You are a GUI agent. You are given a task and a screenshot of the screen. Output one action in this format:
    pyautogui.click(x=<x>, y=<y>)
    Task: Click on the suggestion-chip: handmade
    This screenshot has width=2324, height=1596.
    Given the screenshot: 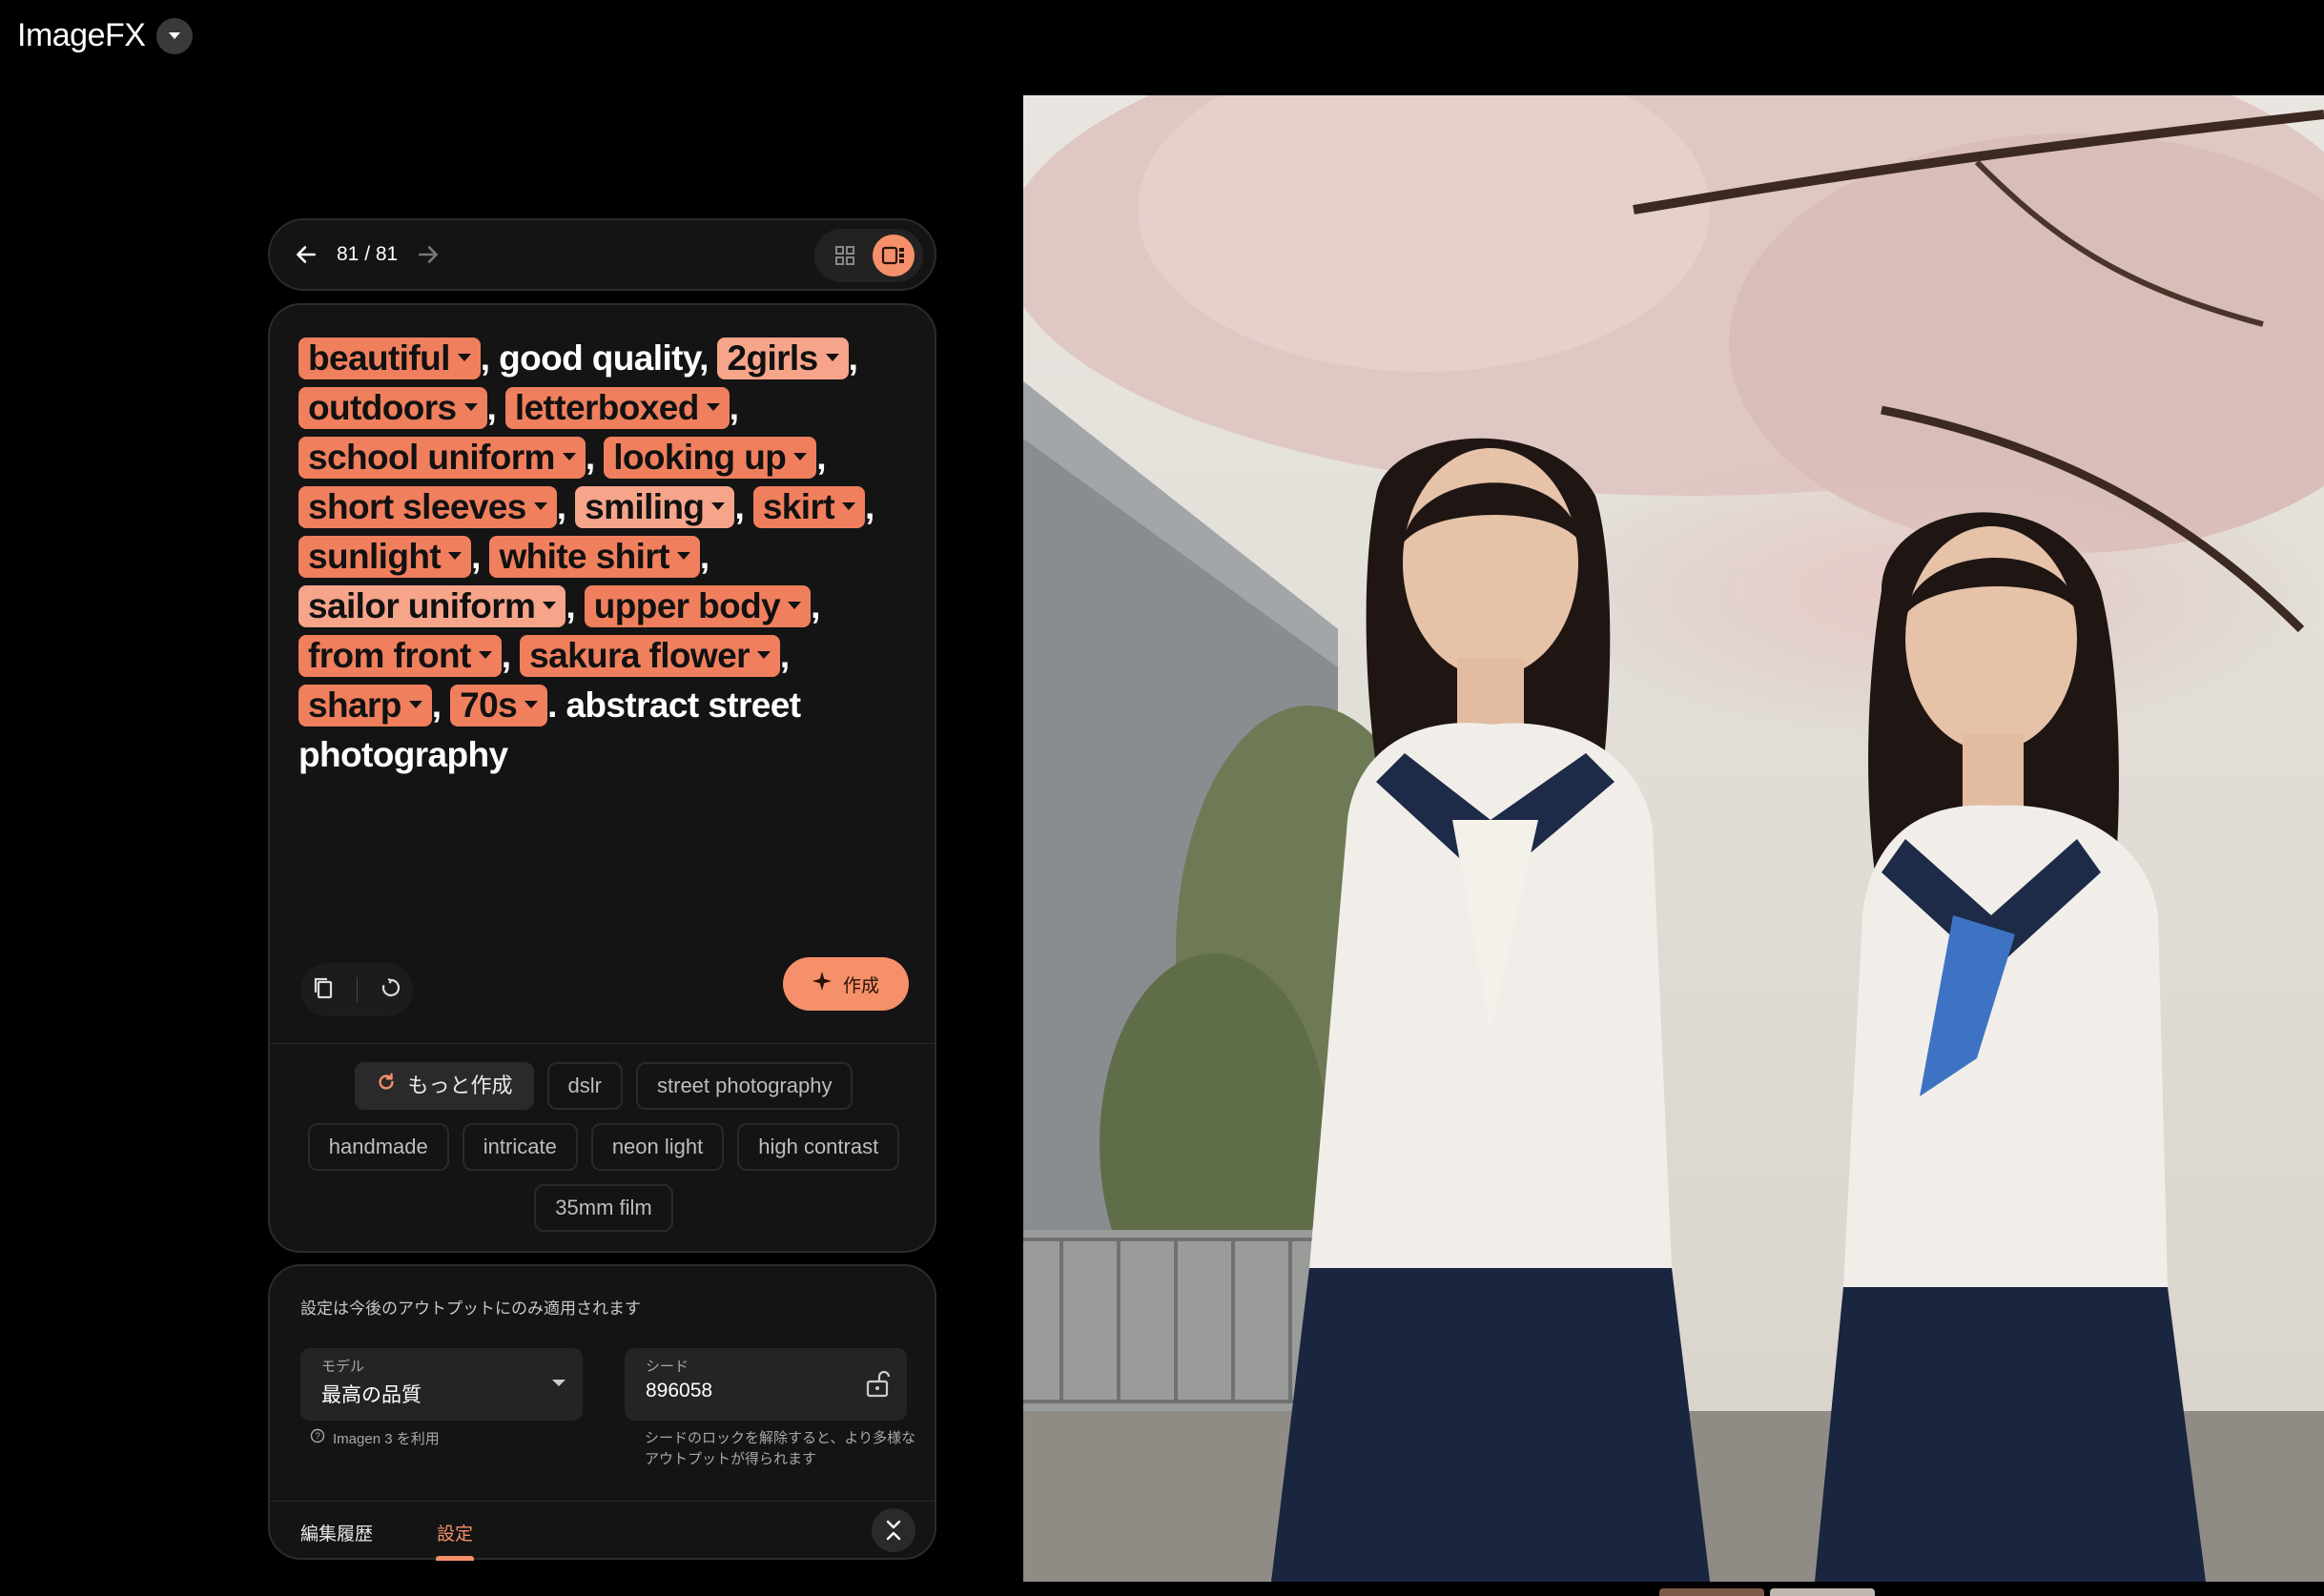 What is the action you would take?
    pyautogui.click(x=378, y=1147)
    